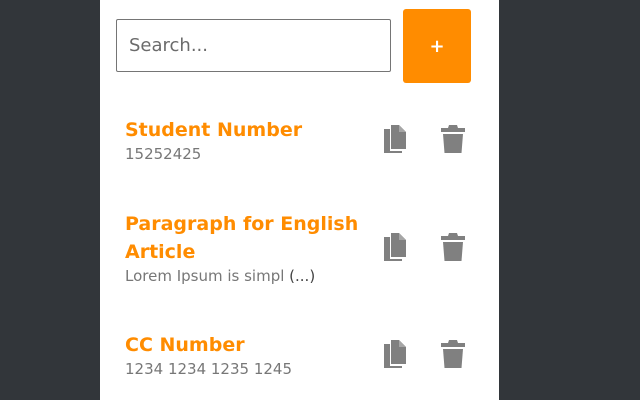 The height and width of the screenshot is (400, 640). Describe the element at coordinates (302, 276) in the screenshot. I see `expand-link: (...)` at that location.